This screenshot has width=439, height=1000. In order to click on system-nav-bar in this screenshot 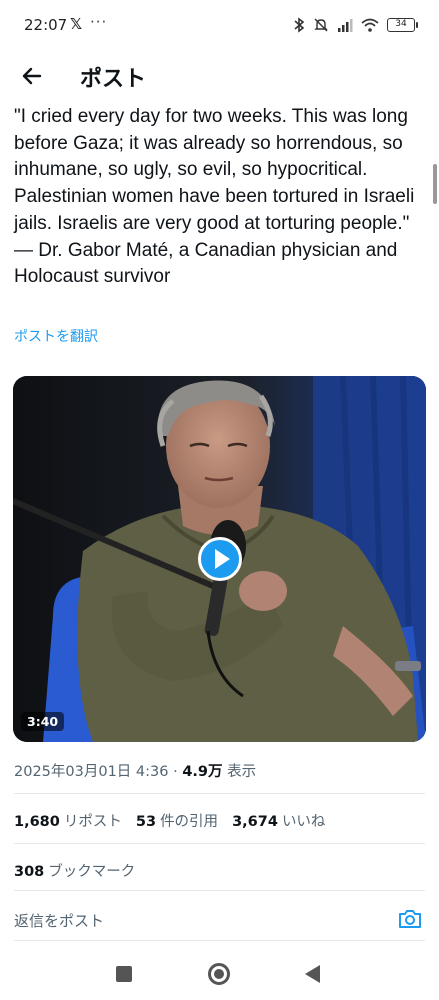, I will do `click(219, 974)`.